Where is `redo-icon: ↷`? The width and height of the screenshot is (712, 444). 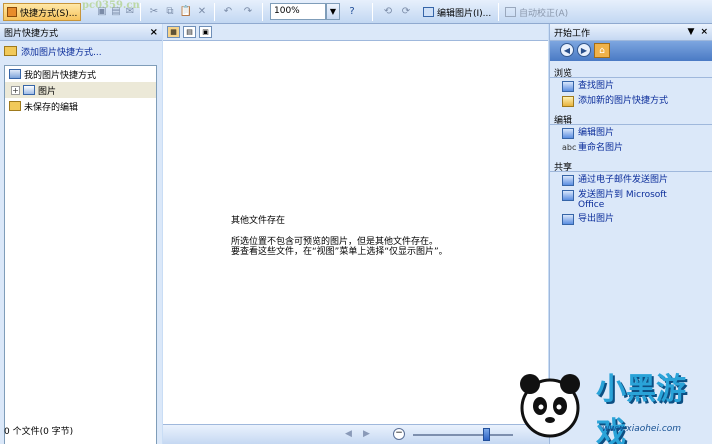
redo-icon: ↷ is located at coordinates (248, 11).